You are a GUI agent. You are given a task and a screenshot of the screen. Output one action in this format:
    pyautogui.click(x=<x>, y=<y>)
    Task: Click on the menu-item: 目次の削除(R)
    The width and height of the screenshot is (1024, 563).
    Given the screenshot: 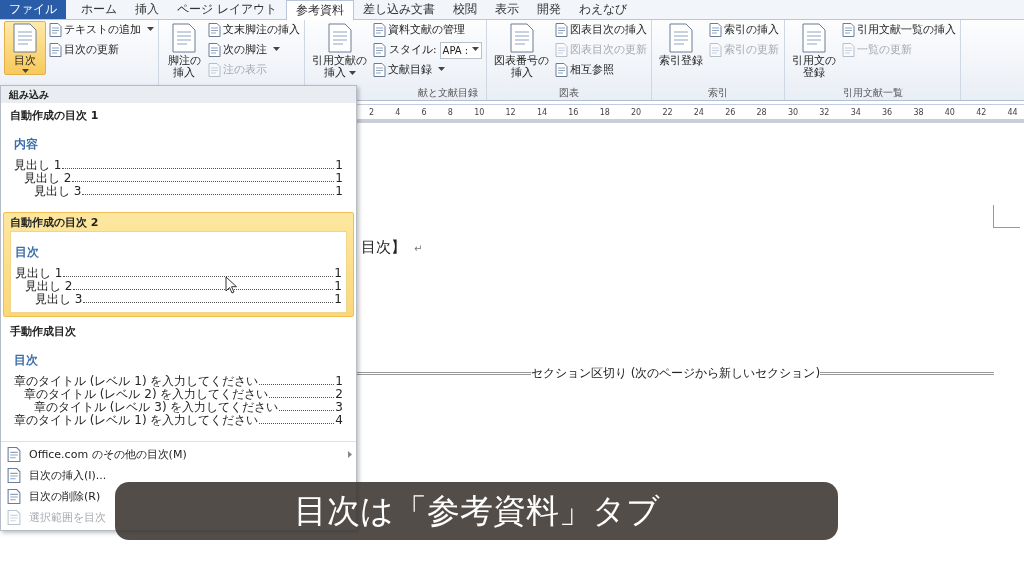 What is the action you would take?
    pyautogui.click(x=53, y=496)
    